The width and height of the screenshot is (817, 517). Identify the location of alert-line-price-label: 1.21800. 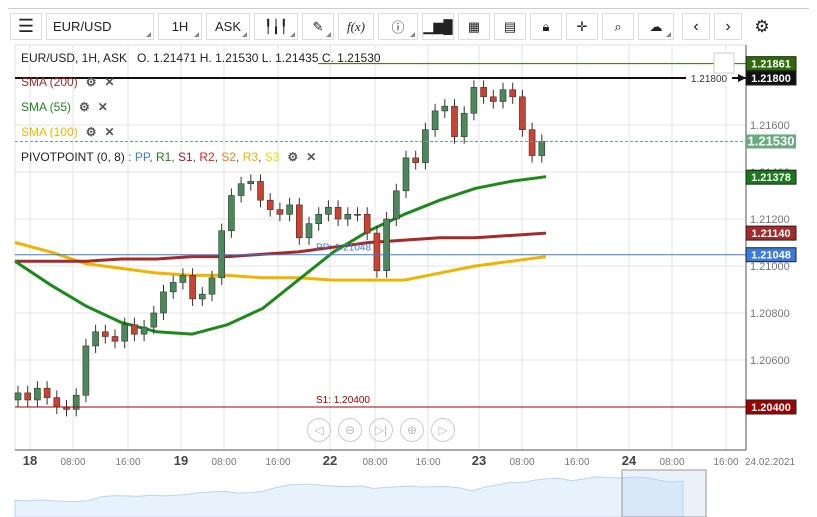
(771, 79).